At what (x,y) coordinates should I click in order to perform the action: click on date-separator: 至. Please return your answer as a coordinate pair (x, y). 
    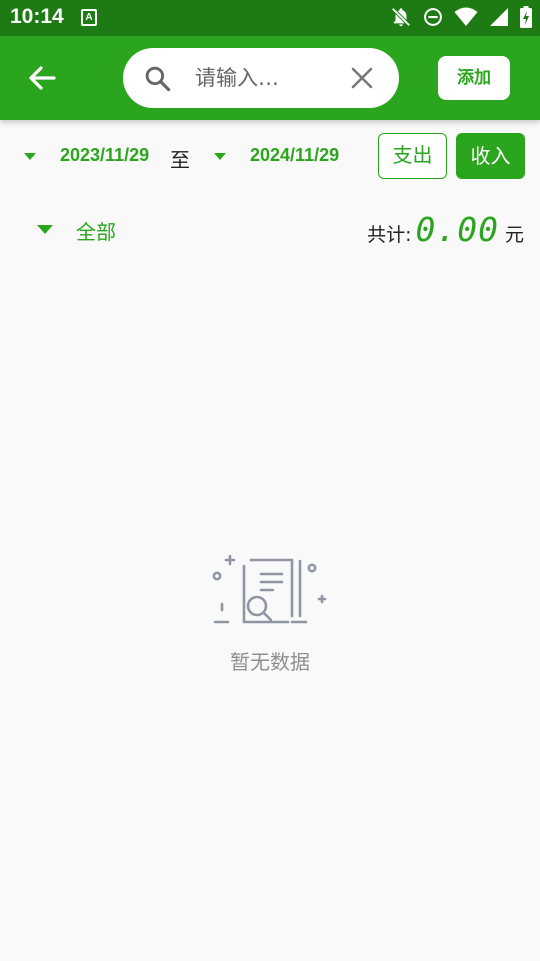
    Looking at the image, I should click on (180, 160).